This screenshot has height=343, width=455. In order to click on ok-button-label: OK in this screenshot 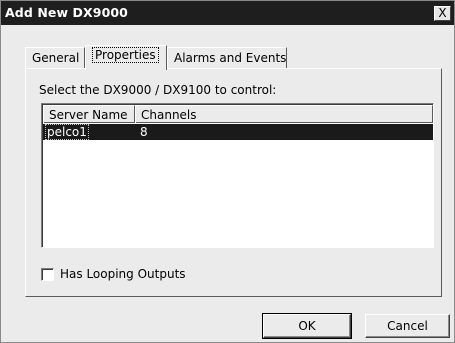, I will do `click(307, 326)`.